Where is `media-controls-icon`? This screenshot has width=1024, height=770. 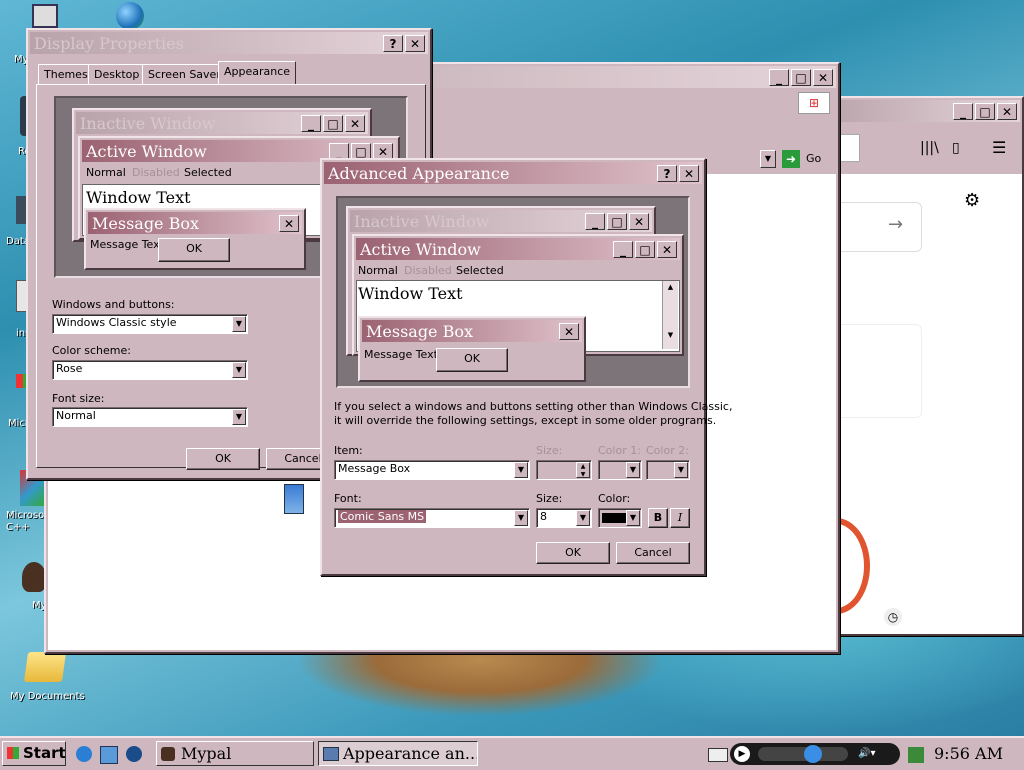
media-controls-icon is located at coordinates (803, 754).